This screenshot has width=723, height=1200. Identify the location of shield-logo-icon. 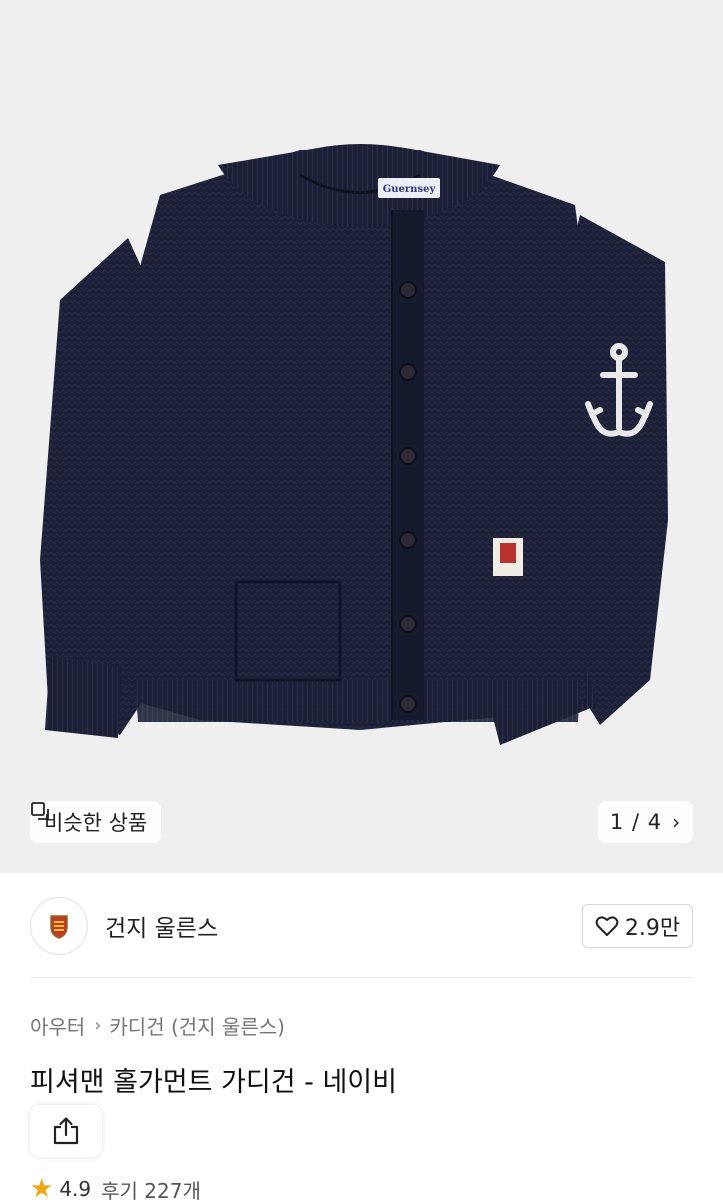
(59, 927).